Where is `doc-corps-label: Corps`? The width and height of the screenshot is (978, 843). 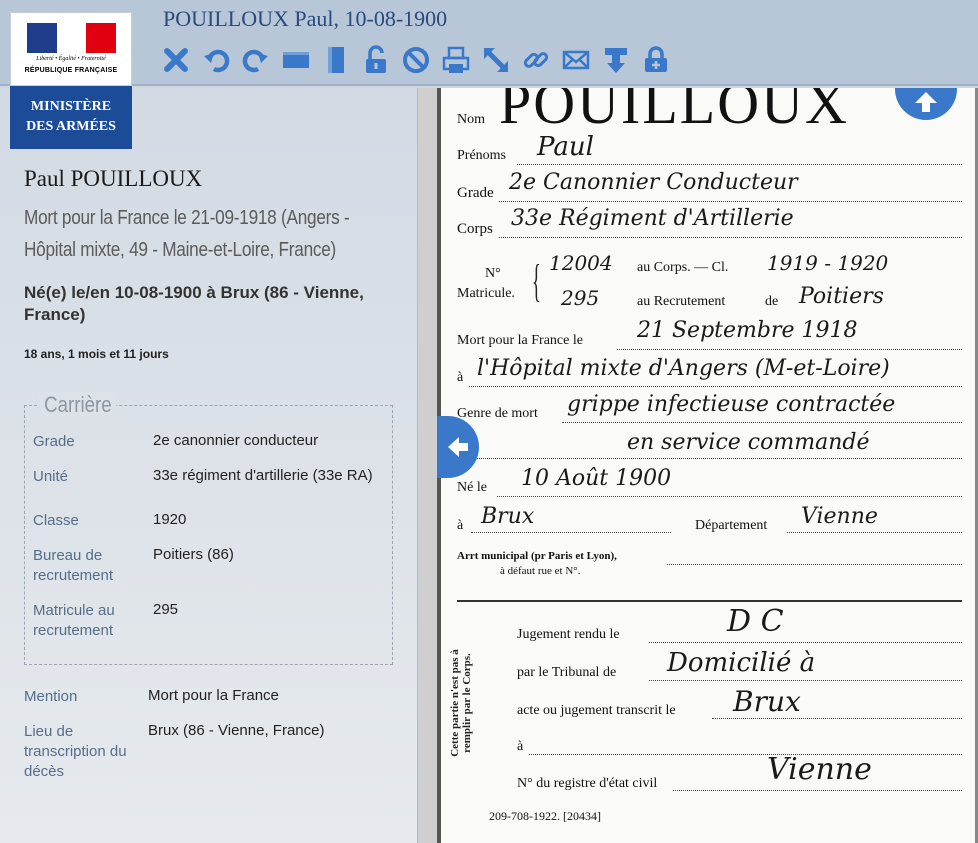 doc-corps-label: Corps is located at coordinates (475, 229).